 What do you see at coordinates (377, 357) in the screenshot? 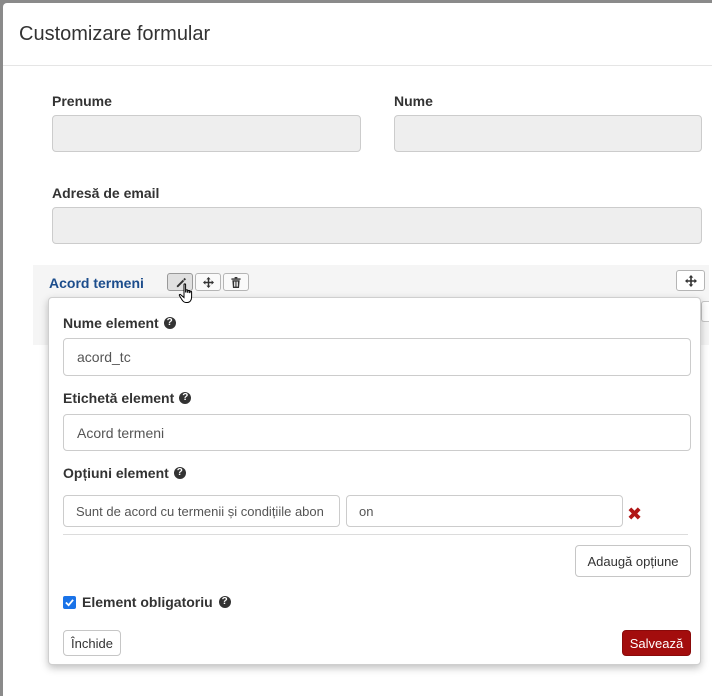
I see `element-name-input` at bounding box center [377, 357].